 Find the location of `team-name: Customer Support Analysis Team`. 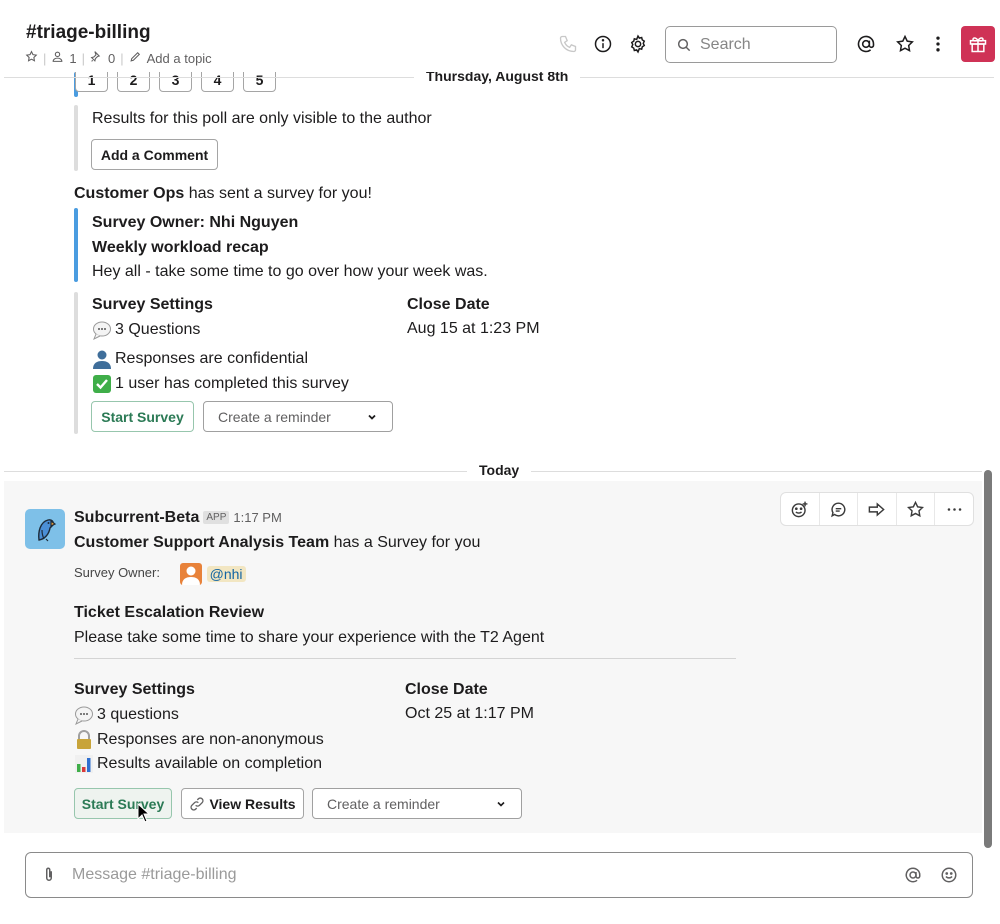

team-name: Customer Support Analysis Team is located at coordinates (202, 542).